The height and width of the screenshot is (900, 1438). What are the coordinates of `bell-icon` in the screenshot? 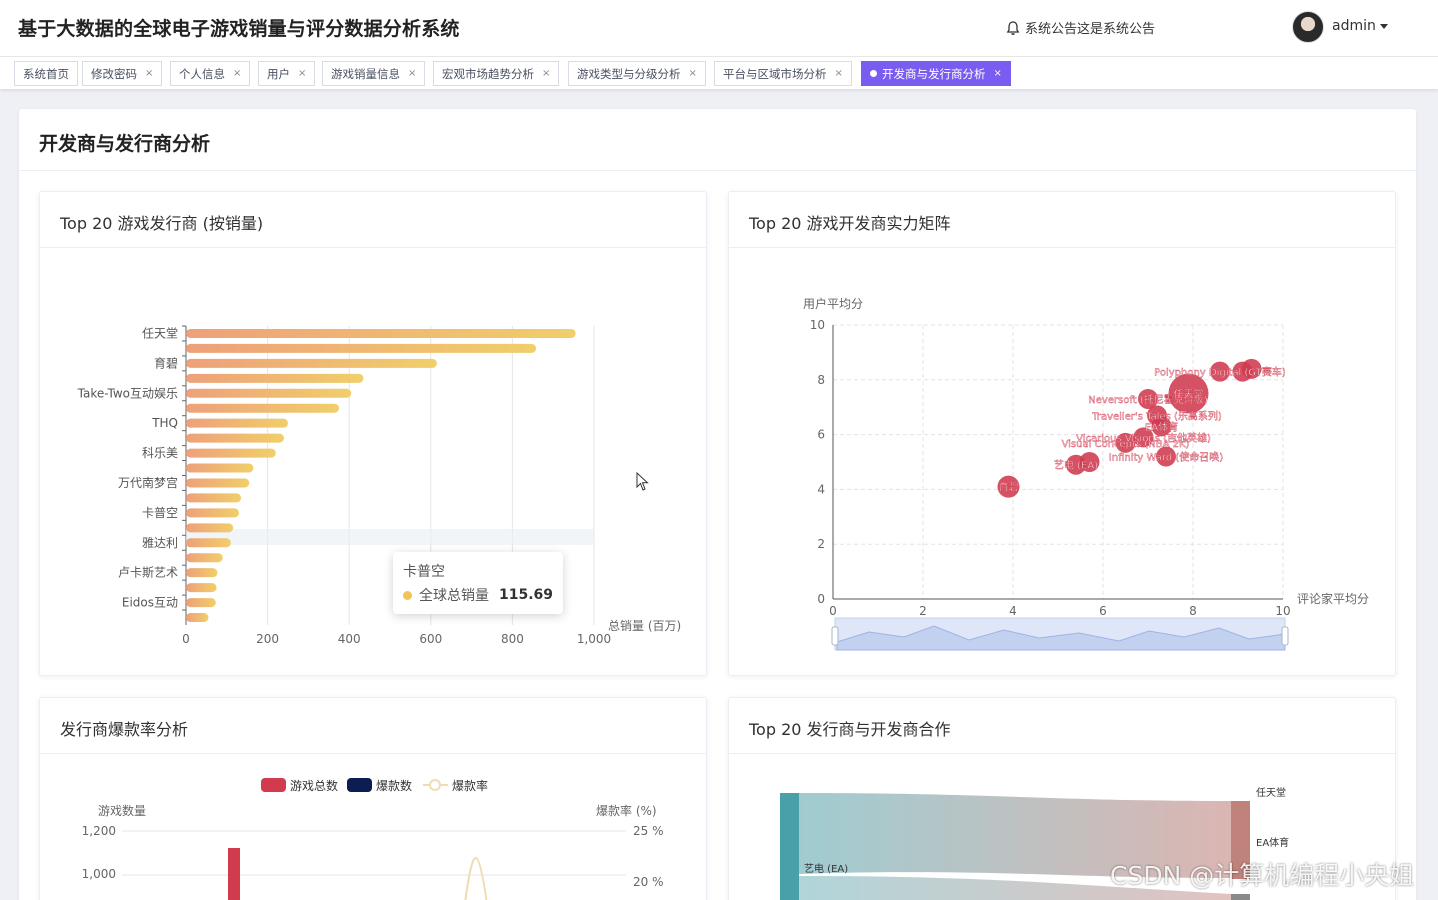 It's located at (1013, 27).